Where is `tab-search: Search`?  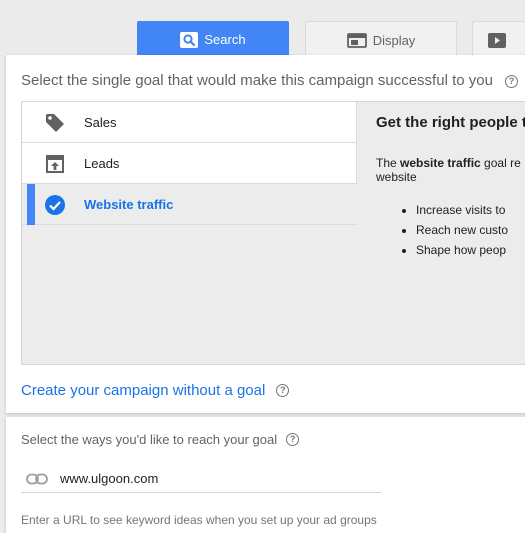
tab-search: Search is located at coordinates (213, 39).